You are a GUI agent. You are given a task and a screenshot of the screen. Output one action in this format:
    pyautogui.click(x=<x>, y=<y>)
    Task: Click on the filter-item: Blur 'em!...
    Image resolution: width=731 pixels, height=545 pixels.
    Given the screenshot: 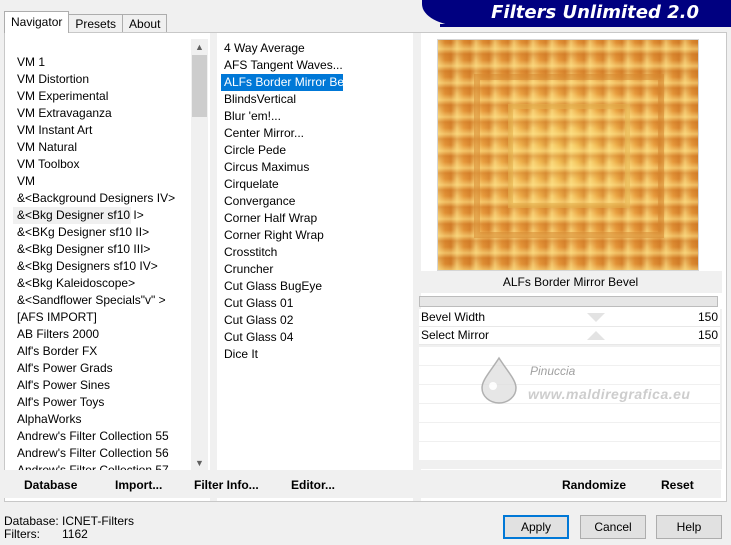 What is the action you would take?
    pyautogui.click(x=317, y=116)
    